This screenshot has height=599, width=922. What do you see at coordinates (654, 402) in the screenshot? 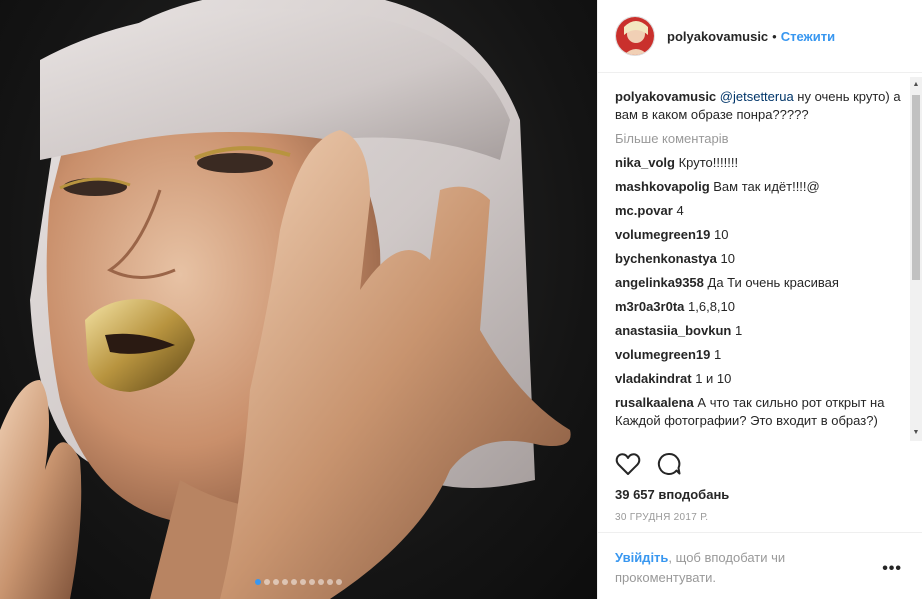
I see `comment-username: rusalkaalena` at bounding box center [654, 402].